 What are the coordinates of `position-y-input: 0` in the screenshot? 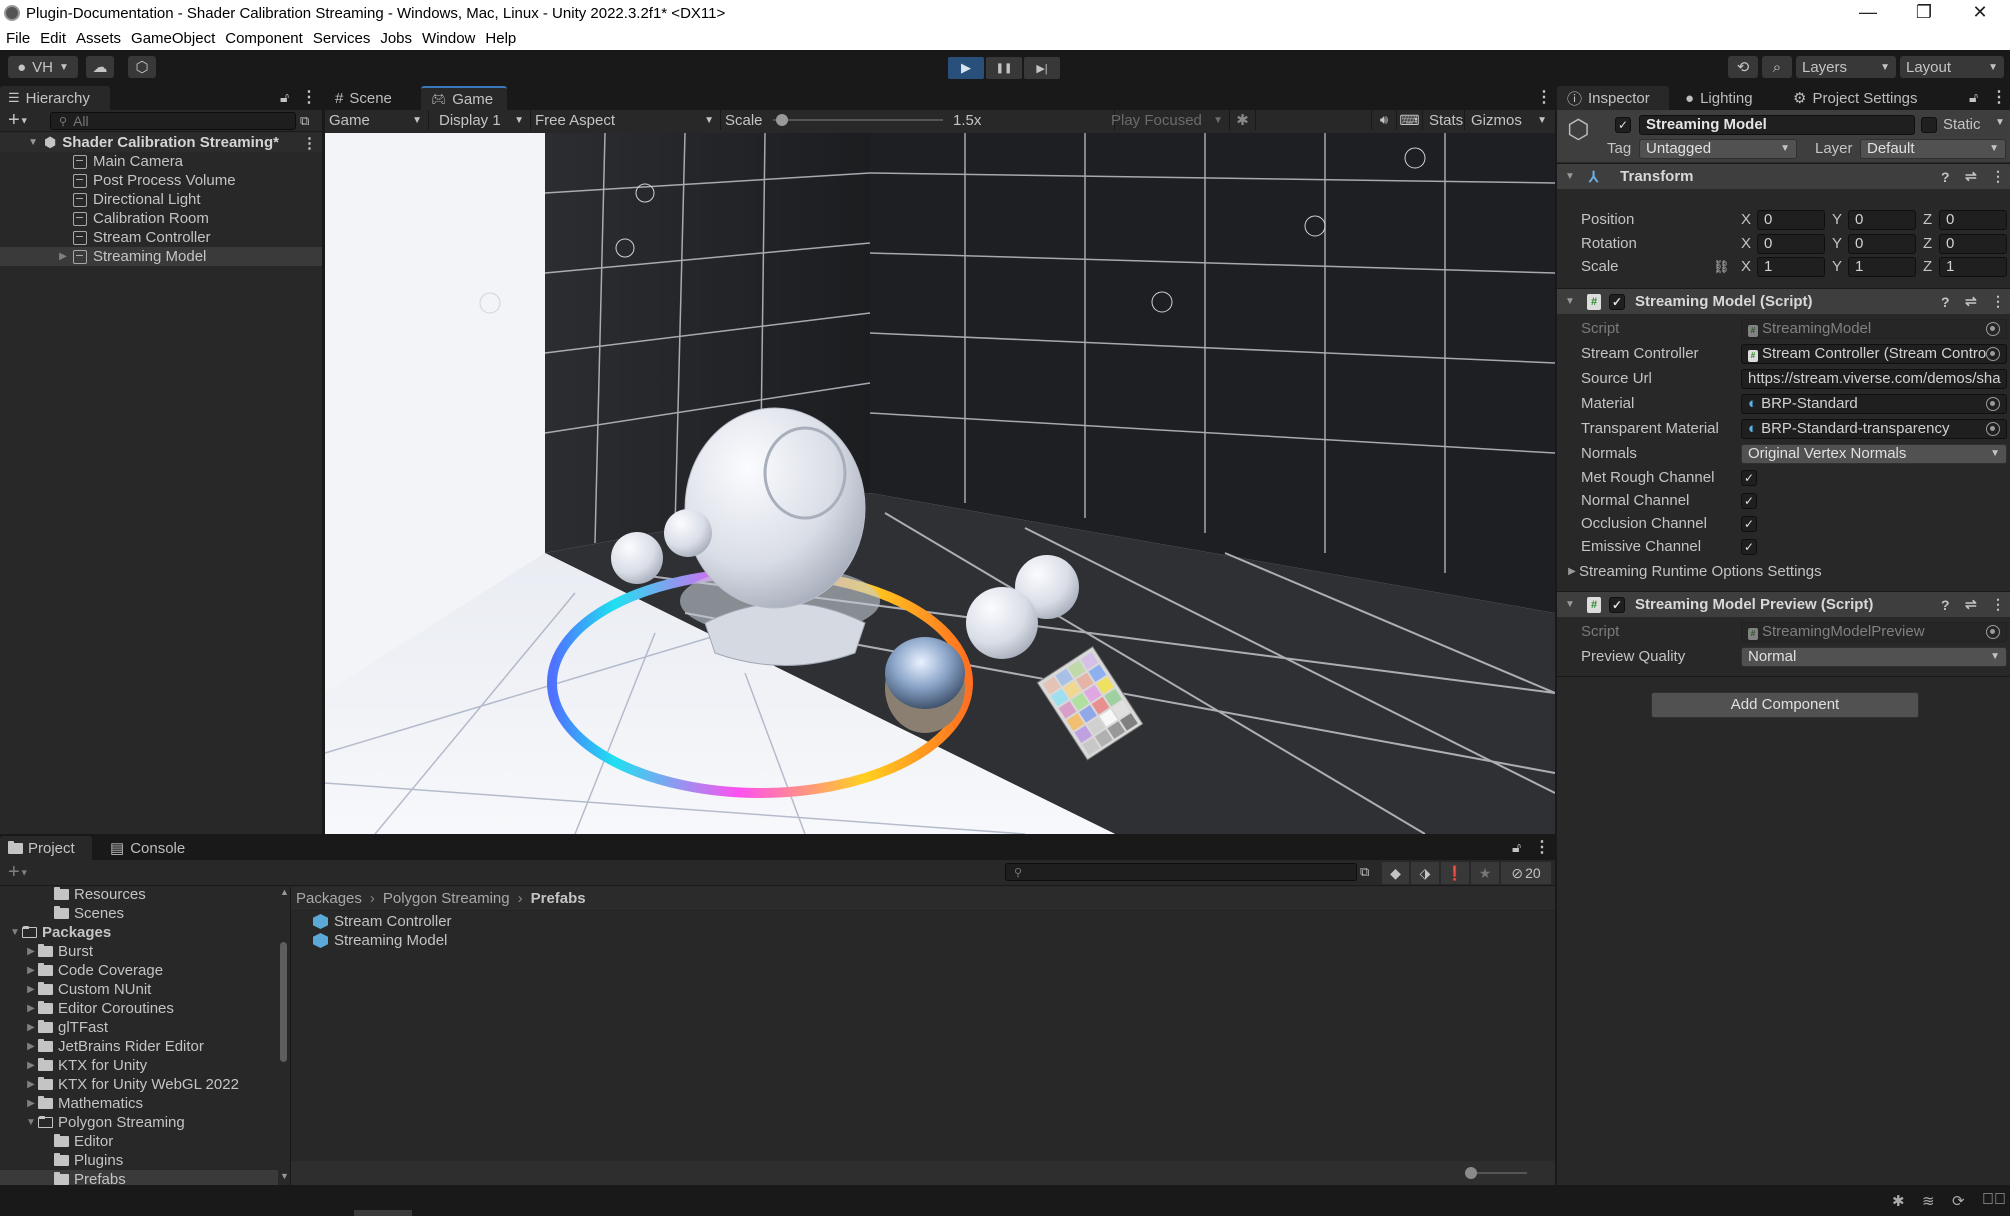 It's located at (1882, 220).